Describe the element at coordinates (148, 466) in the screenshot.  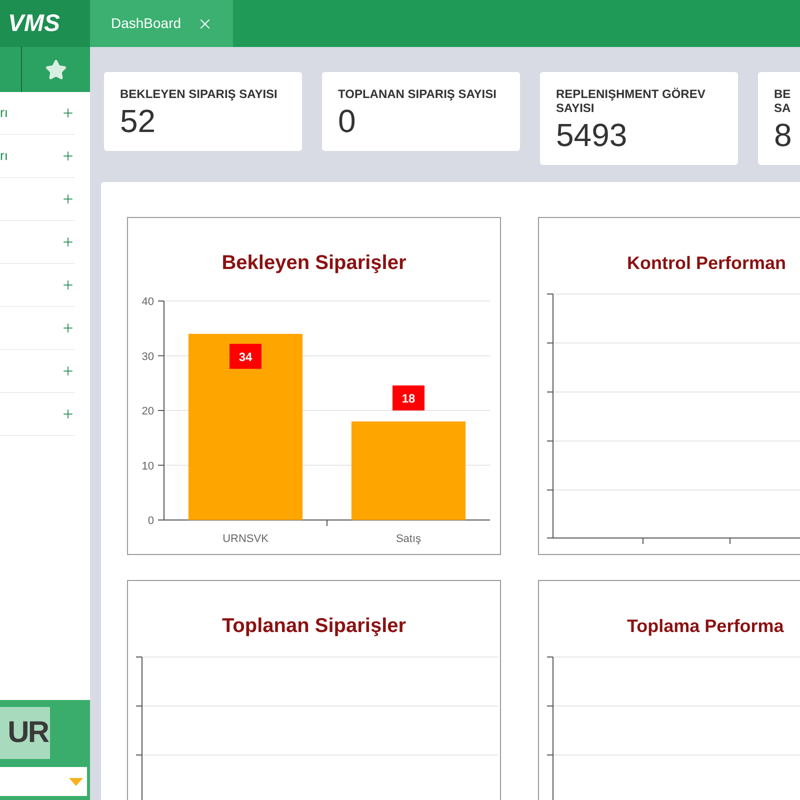
I see `axis-label: 10` at that location.